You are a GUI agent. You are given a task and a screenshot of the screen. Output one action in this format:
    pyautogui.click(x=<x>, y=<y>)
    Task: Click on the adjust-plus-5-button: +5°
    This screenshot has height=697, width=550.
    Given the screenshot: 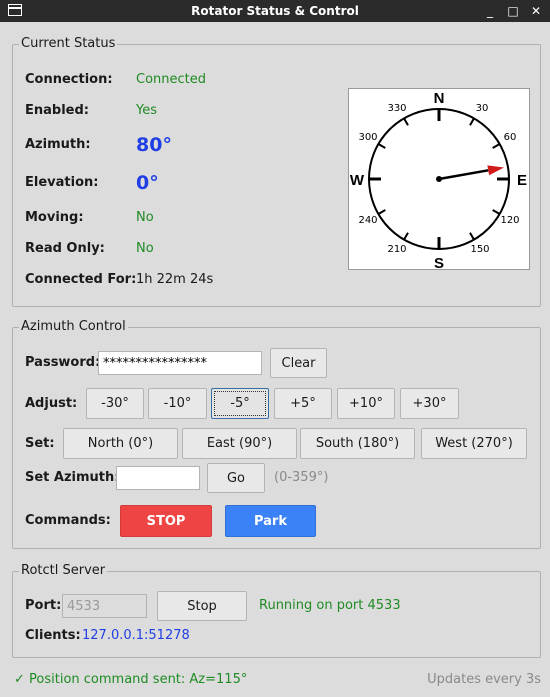 What is the action you would take?
    pyautogui.click(x=303, y=403)
    